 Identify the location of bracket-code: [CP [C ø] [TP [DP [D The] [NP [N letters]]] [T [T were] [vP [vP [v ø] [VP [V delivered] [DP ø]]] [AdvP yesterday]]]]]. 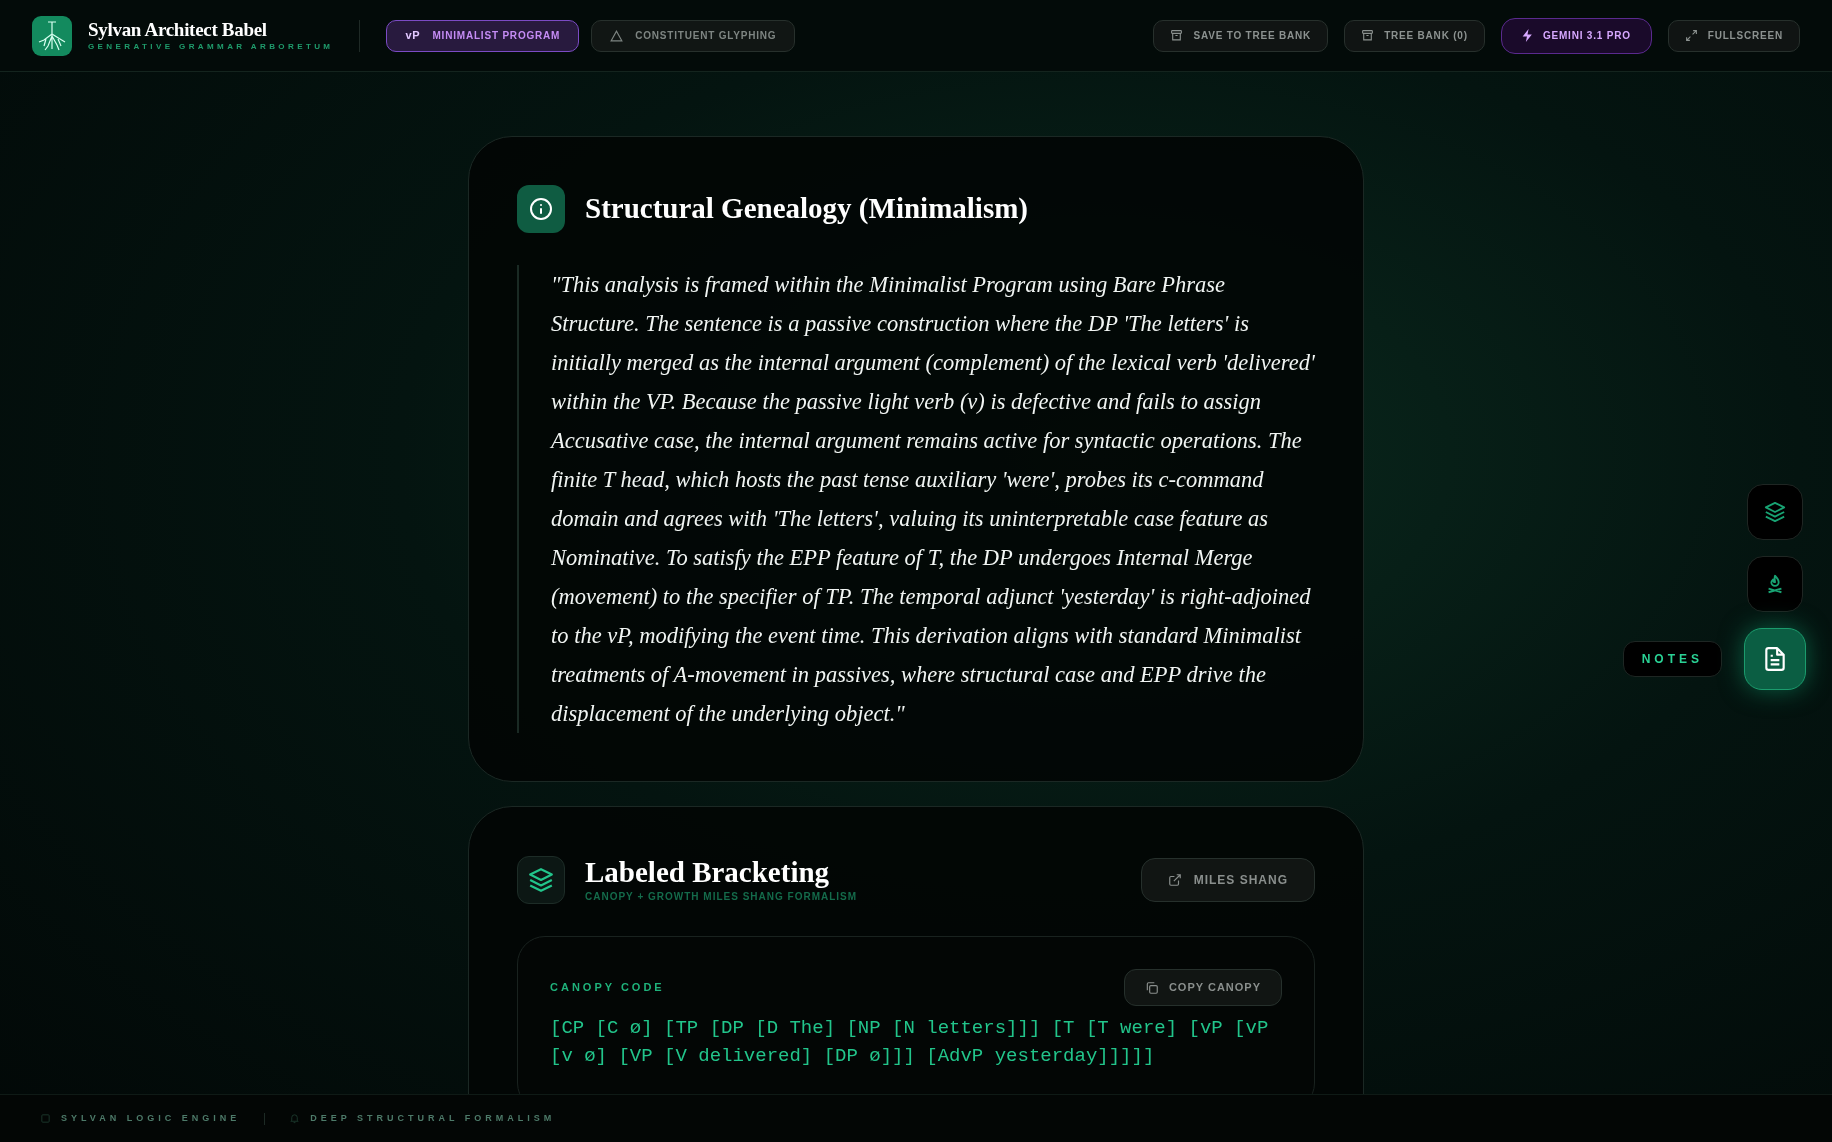
(910, 1042).